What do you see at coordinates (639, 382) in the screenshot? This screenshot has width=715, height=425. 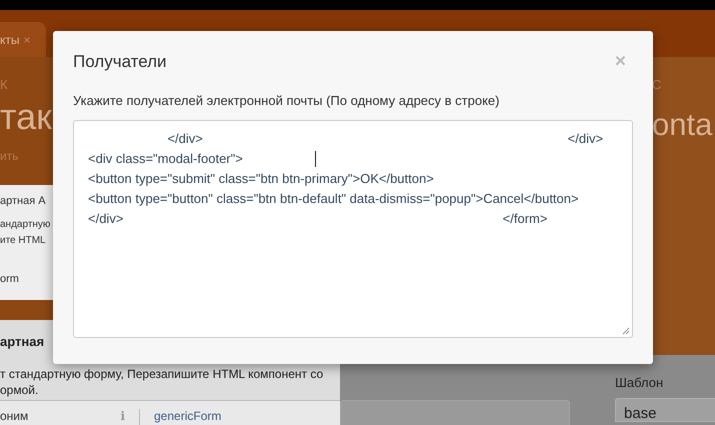 I see `field-label: Шаблон` at bounding box center [639, 382].